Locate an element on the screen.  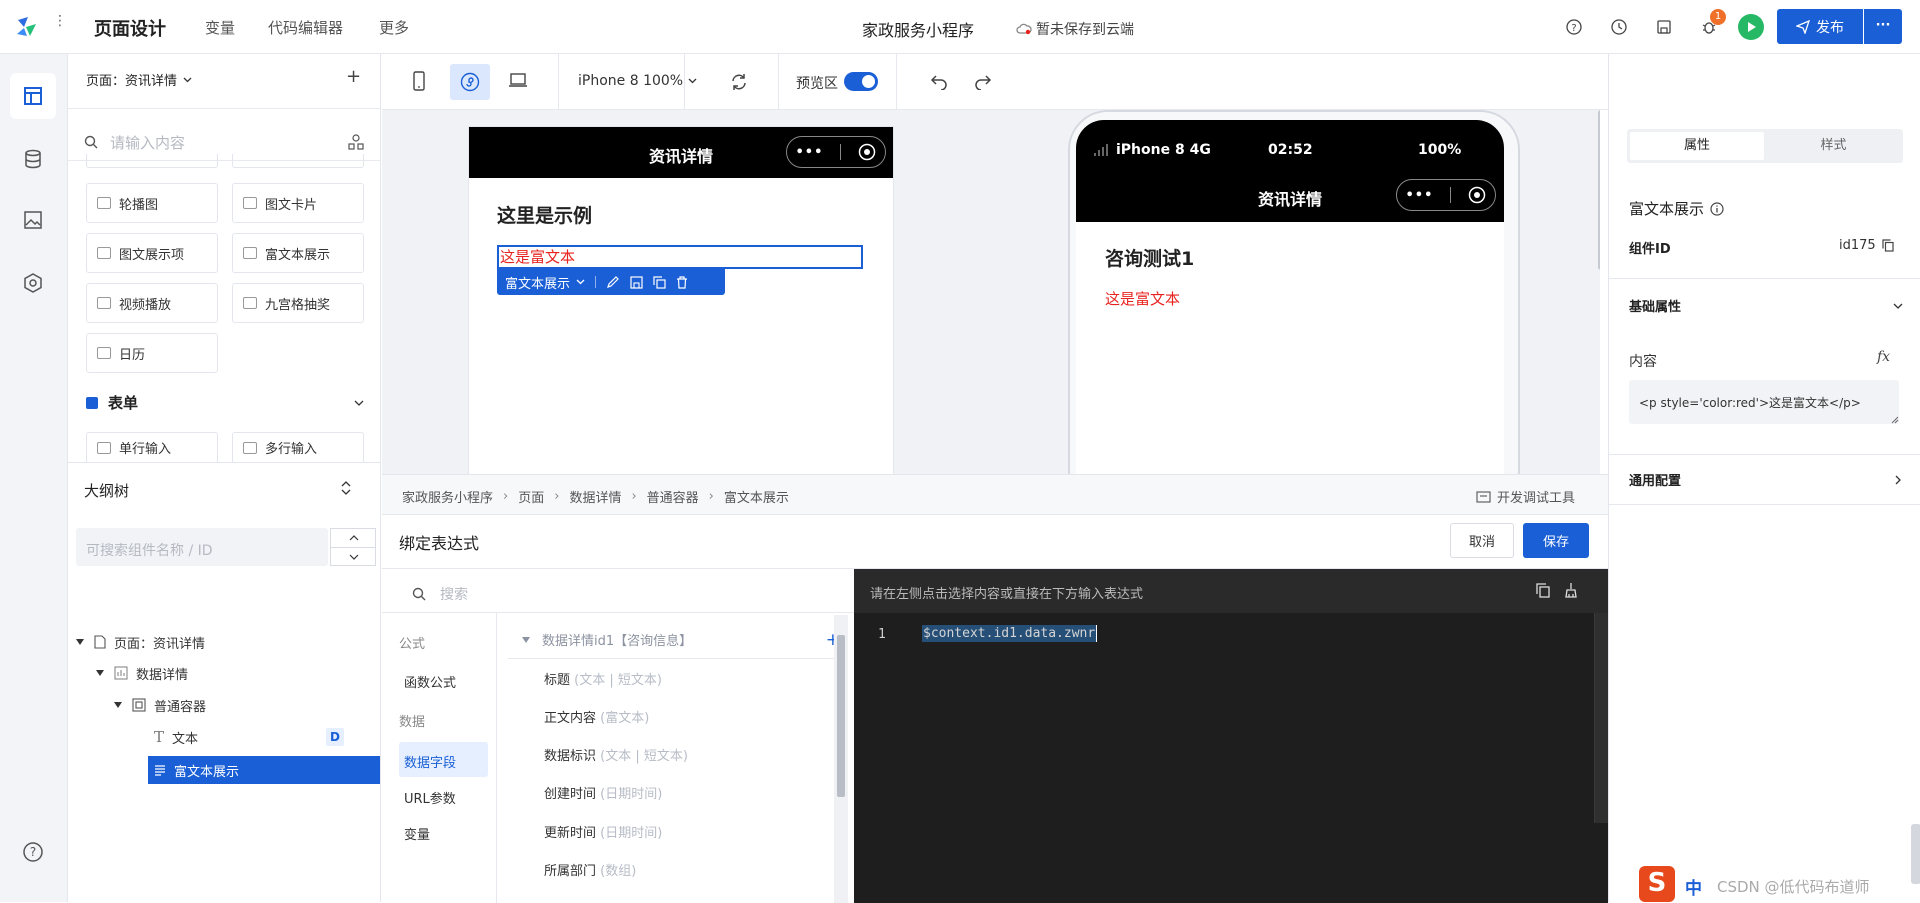
breadcrumb-path: 家政服务小程序 › 页面 › 数据详情 › 普通容器 › 富文本展示 is located at coordinates (595, 496).